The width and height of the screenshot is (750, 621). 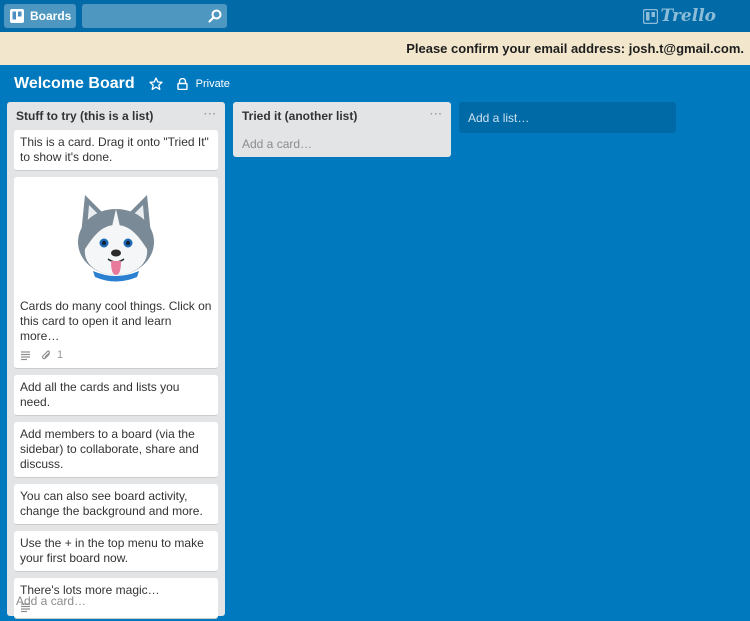 I want to click on search-box, so click(x=154, y=16).